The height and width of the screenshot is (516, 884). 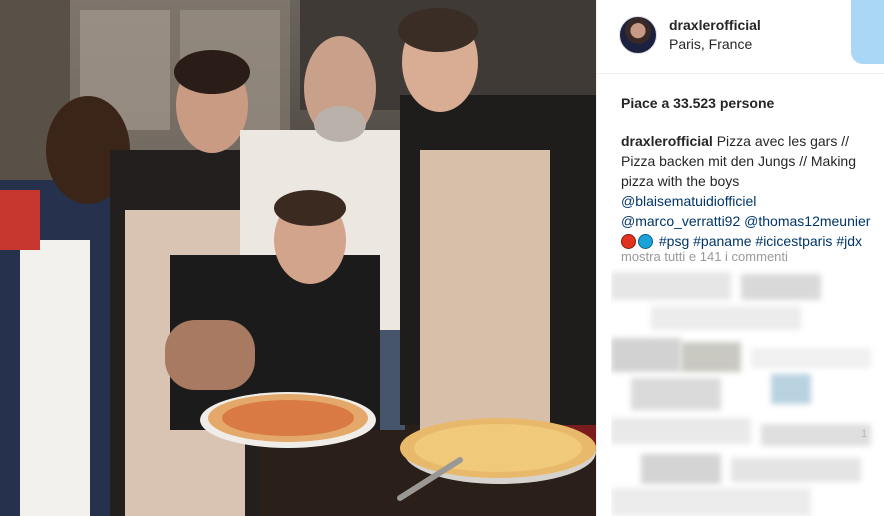 I want to click on caption-text-line1: Pizza avec les gars //, so click(x=782, y=141).